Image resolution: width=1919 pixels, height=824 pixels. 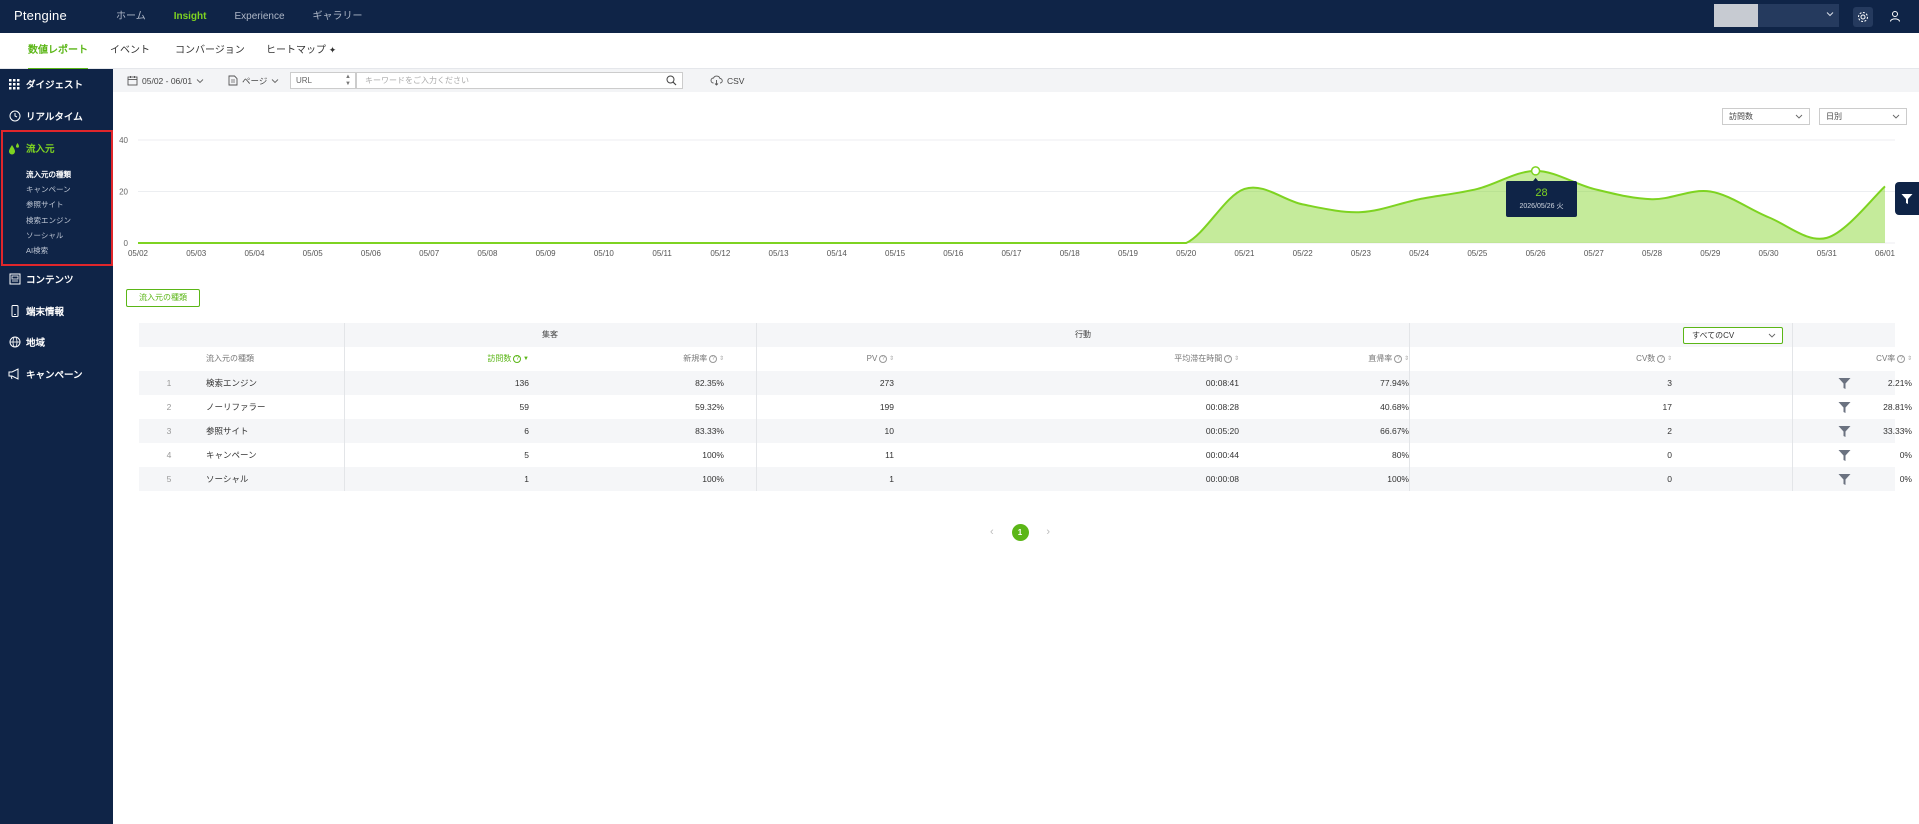 I want to click on x-tick-label: 05/20, so click(x=1186, y=253).